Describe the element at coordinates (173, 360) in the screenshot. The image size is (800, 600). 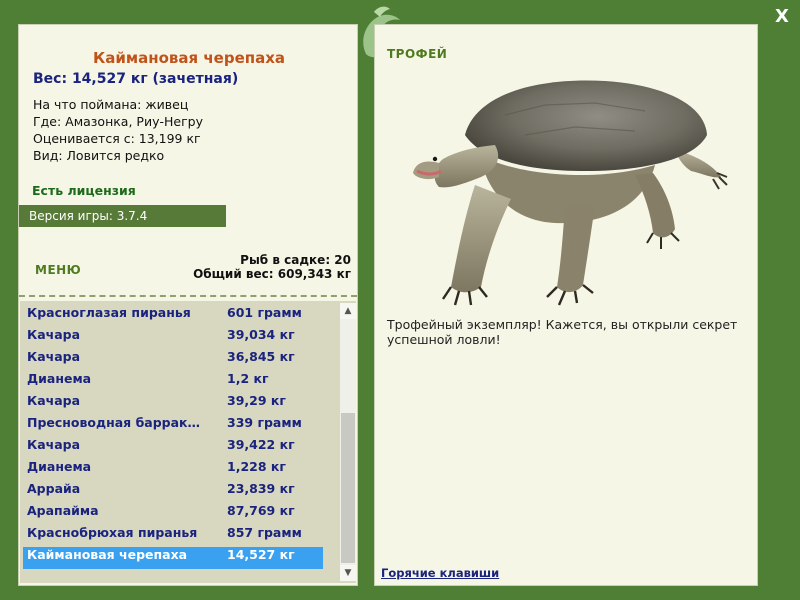
I see `catch-list-row: Качара 36,845 кг` at that location.